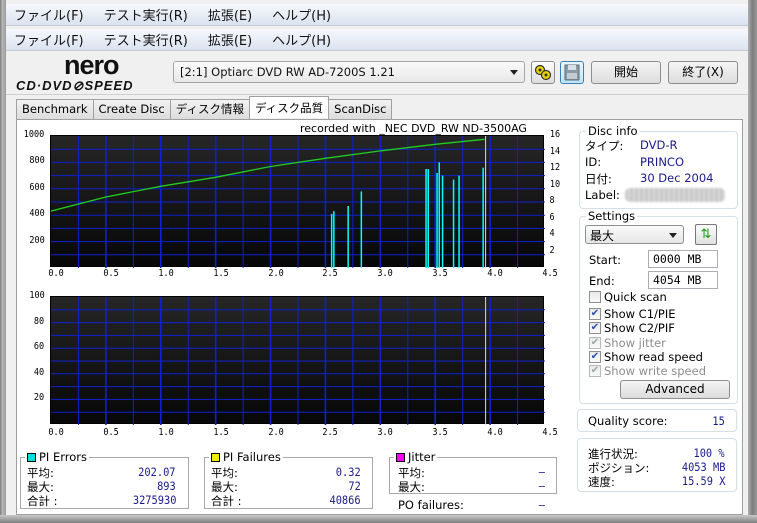 The height and width of the screenshot is (523, 757). I want to click on x-tick-label: 3.0, so click(385, 432).